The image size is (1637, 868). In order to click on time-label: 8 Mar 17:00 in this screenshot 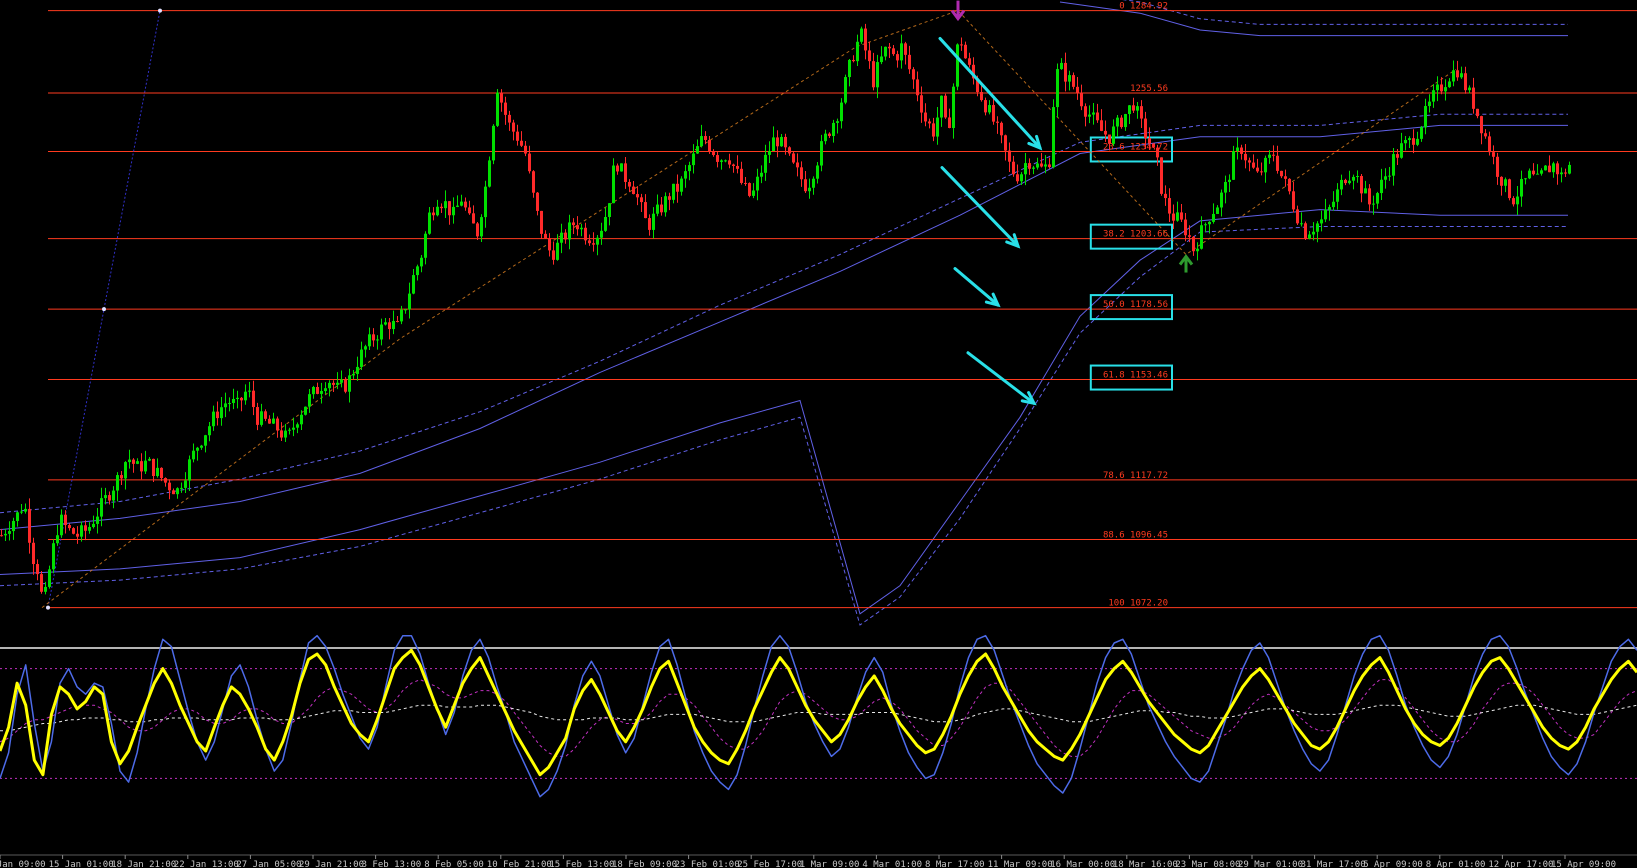, I will do `click(955, 864)`.